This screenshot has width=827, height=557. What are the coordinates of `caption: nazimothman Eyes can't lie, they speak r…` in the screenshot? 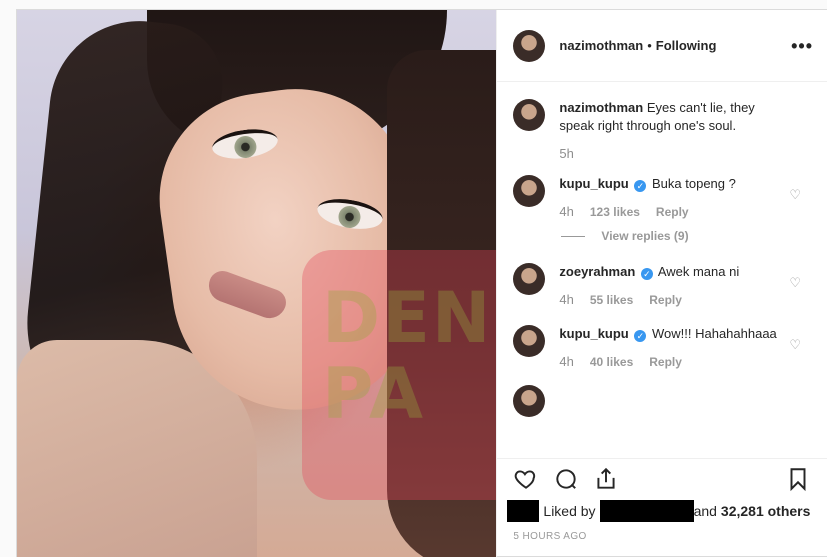 It's located at (662, 131).